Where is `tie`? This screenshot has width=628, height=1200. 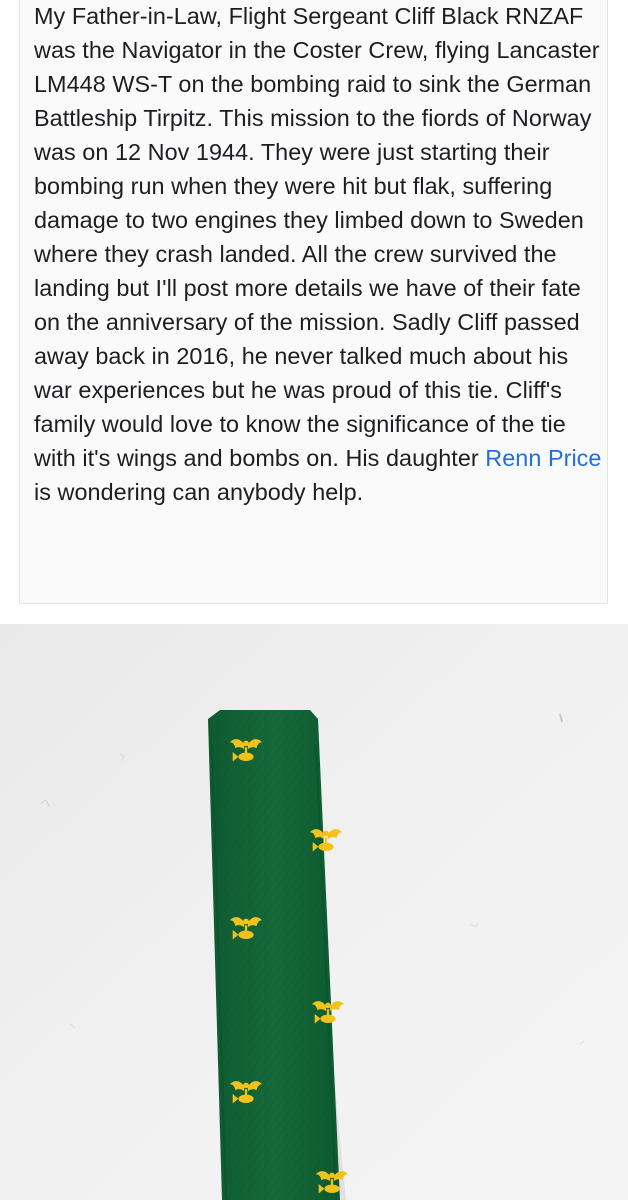 tie is located at coordinates (274, 955).